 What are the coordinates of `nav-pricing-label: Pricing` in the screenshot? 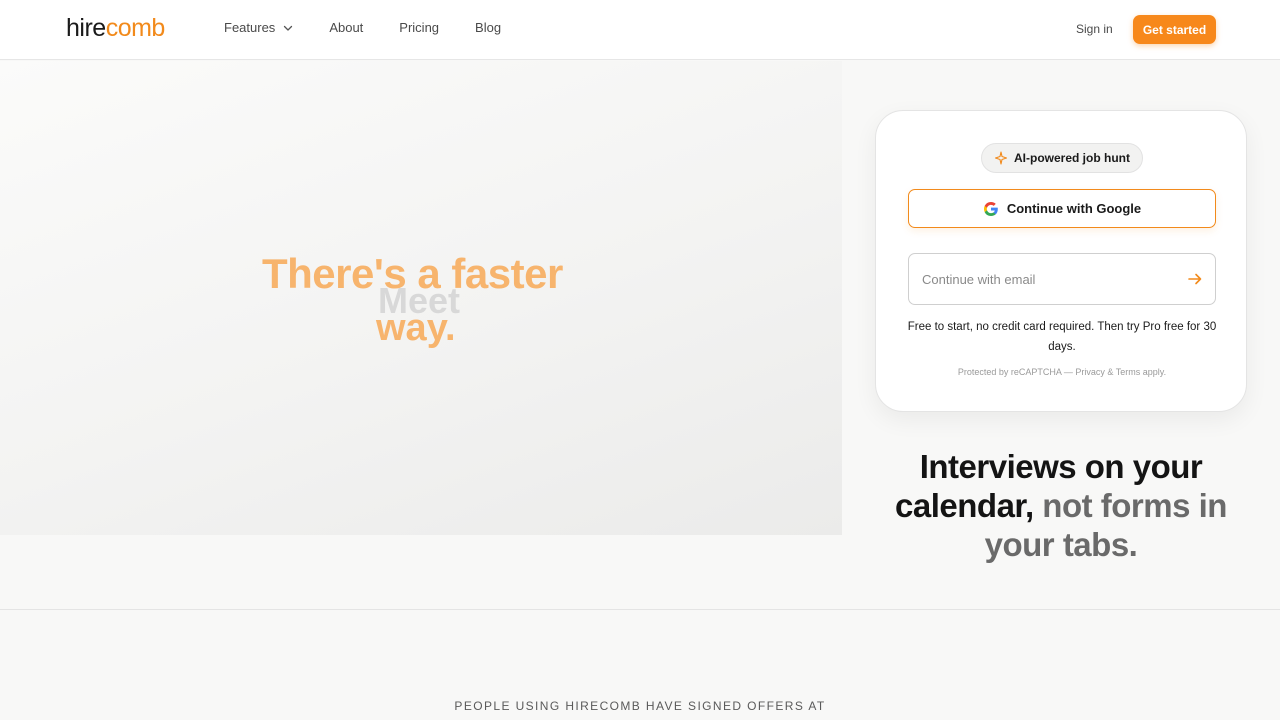 It's located at (419, 27).